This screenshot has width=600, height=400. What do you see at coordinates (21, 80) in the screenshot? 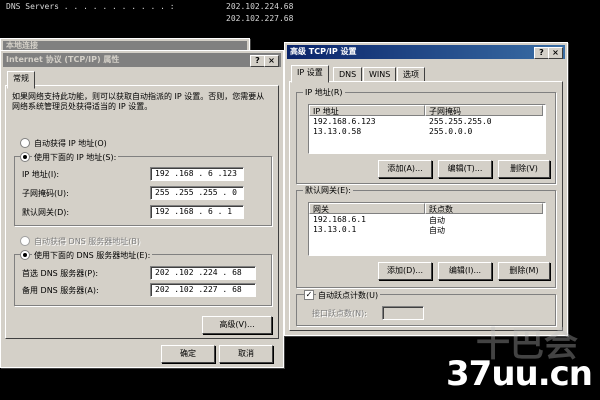
I see `tab-general: 常规` at bounding box center [21, 80].